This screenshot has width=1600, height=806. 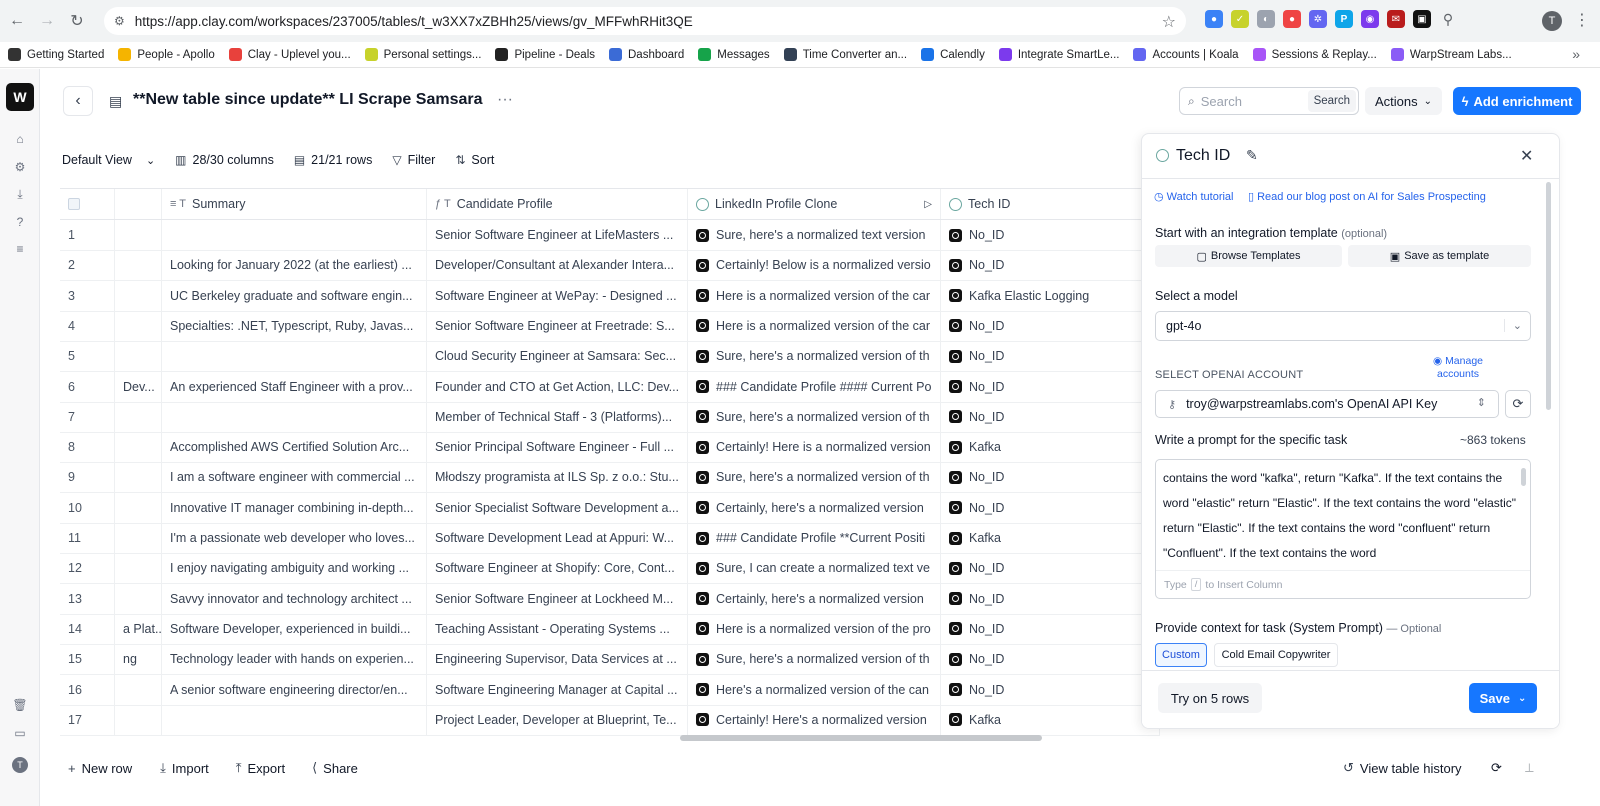 What do you see at coordinates (1370, 19) in the screenshot?
I see `extension-icon: ◉` at bounding box center [1370, 19].